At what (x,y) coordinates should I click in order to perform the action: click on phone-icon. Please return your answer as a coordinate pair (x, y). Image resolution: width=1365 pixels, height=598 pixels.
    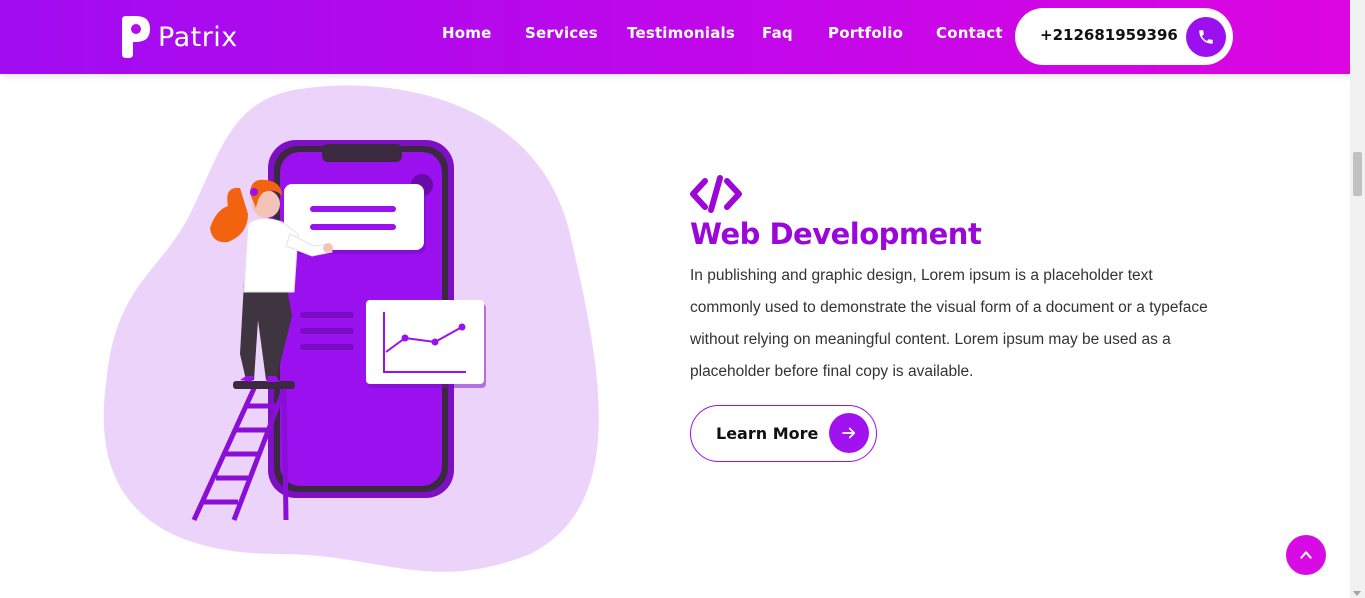
    Looking at the image, I should click on (1206, 37).